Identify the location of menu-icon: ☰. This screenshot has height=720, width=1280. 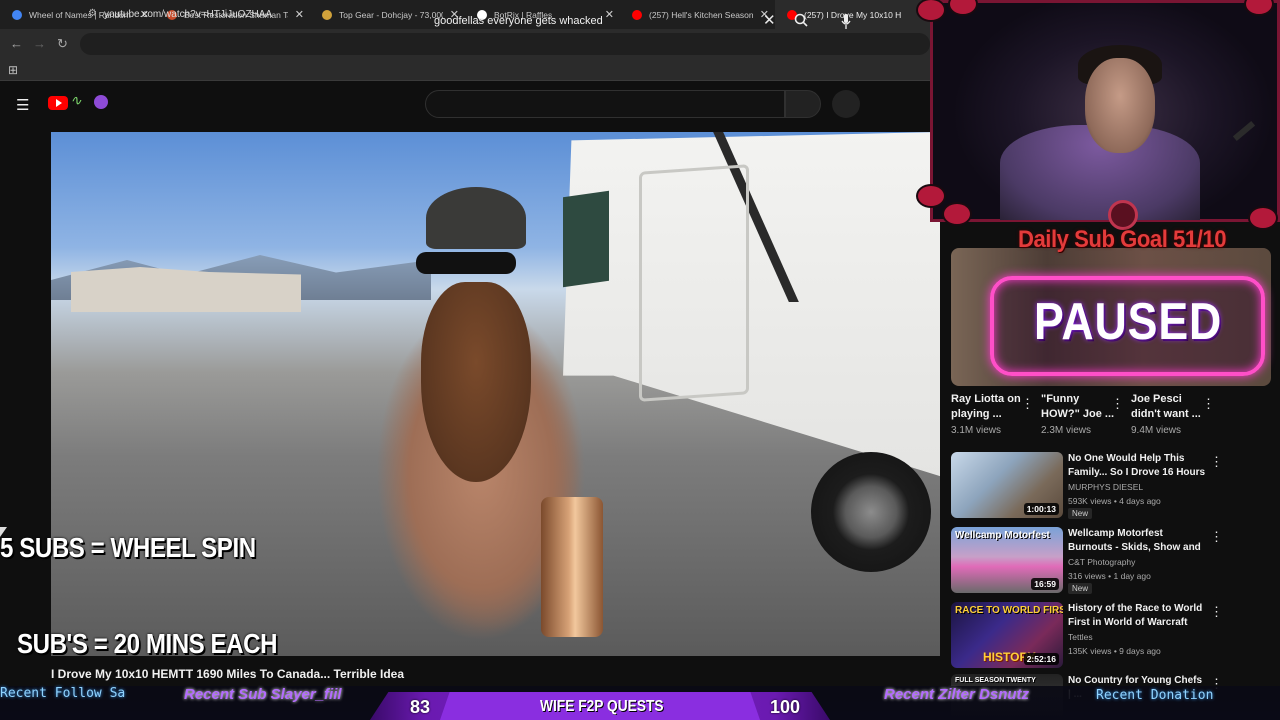
(22, 105).